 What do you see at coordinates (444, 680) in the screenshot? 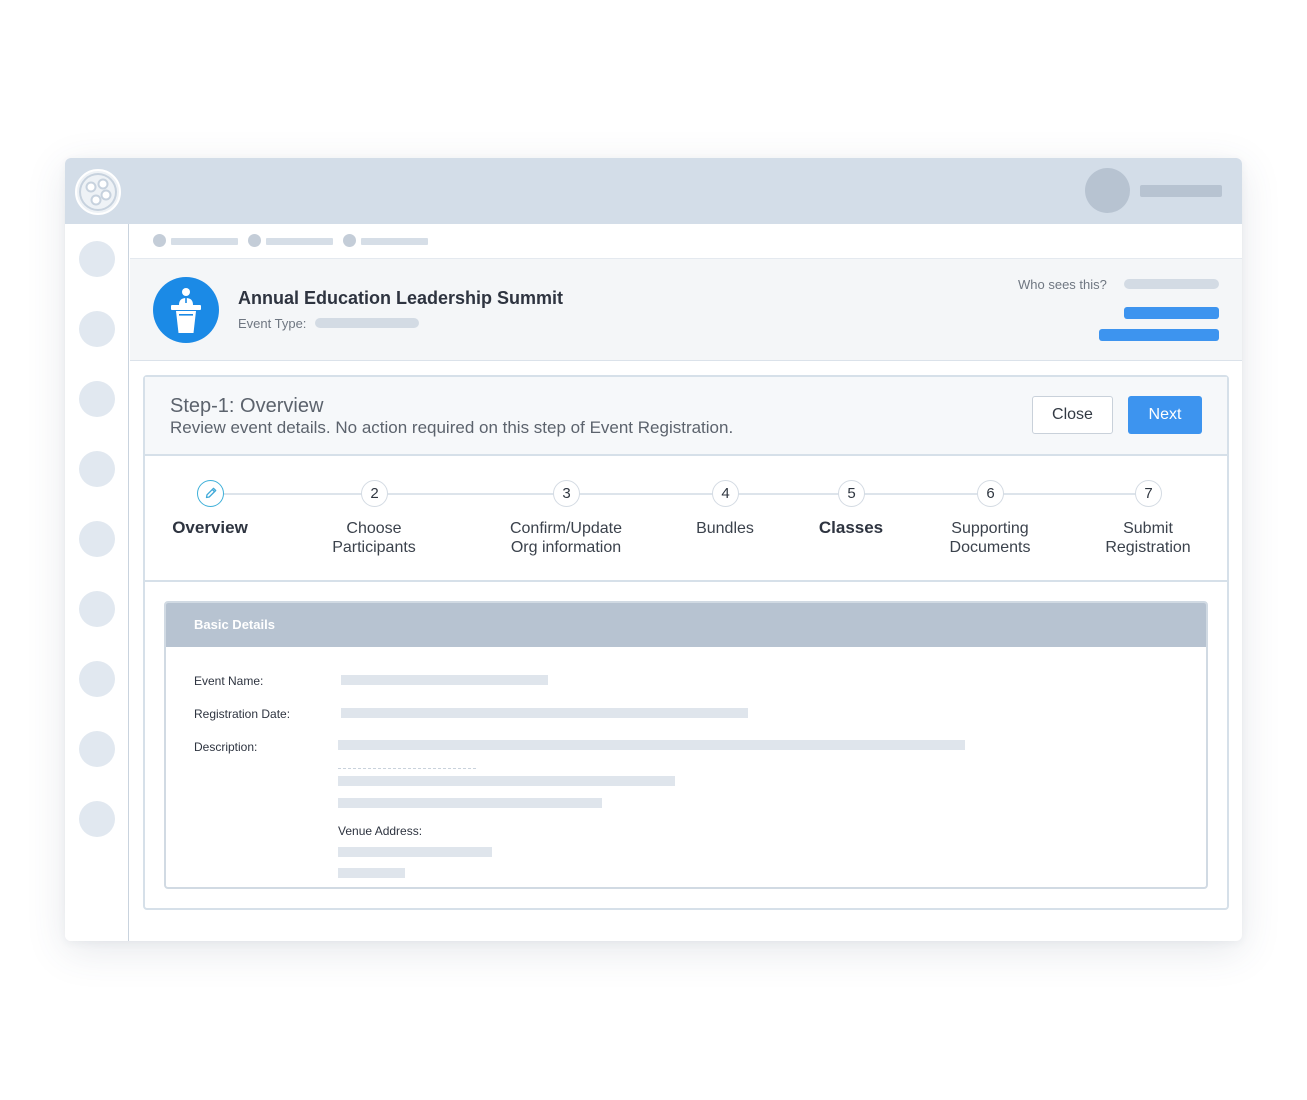
I see `event-name-value` at bounding box center [444, 680].